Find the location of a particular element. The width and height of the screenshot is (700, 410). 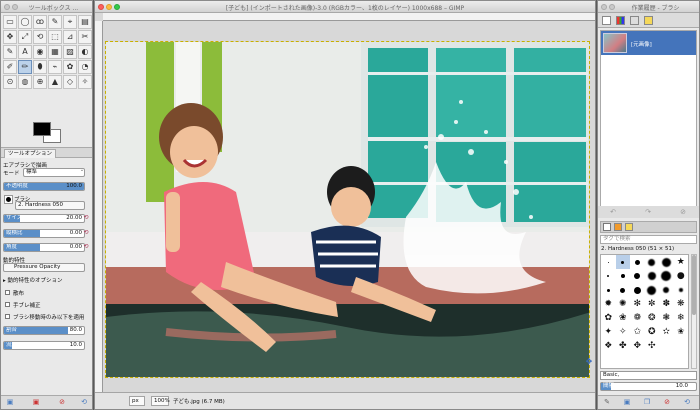

refresh-brushes-icon: ⟲ is located at coordinates (687, 402).